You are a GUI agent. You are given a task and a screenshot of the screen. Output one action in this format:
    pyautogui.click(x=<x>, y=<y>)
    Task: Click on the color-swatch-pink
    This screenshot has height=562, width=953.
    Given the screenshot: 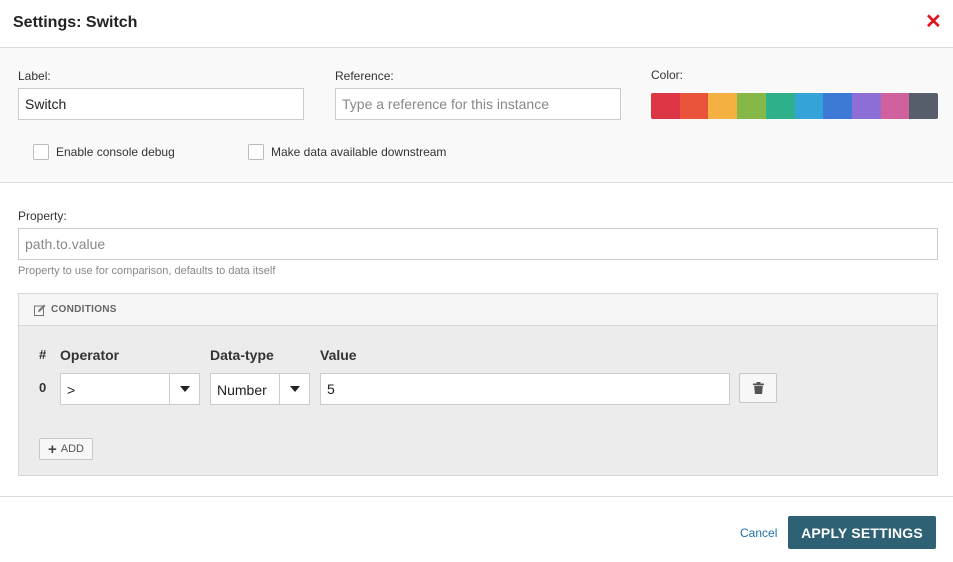 What is the action you would take?
    pyautogui.click(x=895, y=106)
    